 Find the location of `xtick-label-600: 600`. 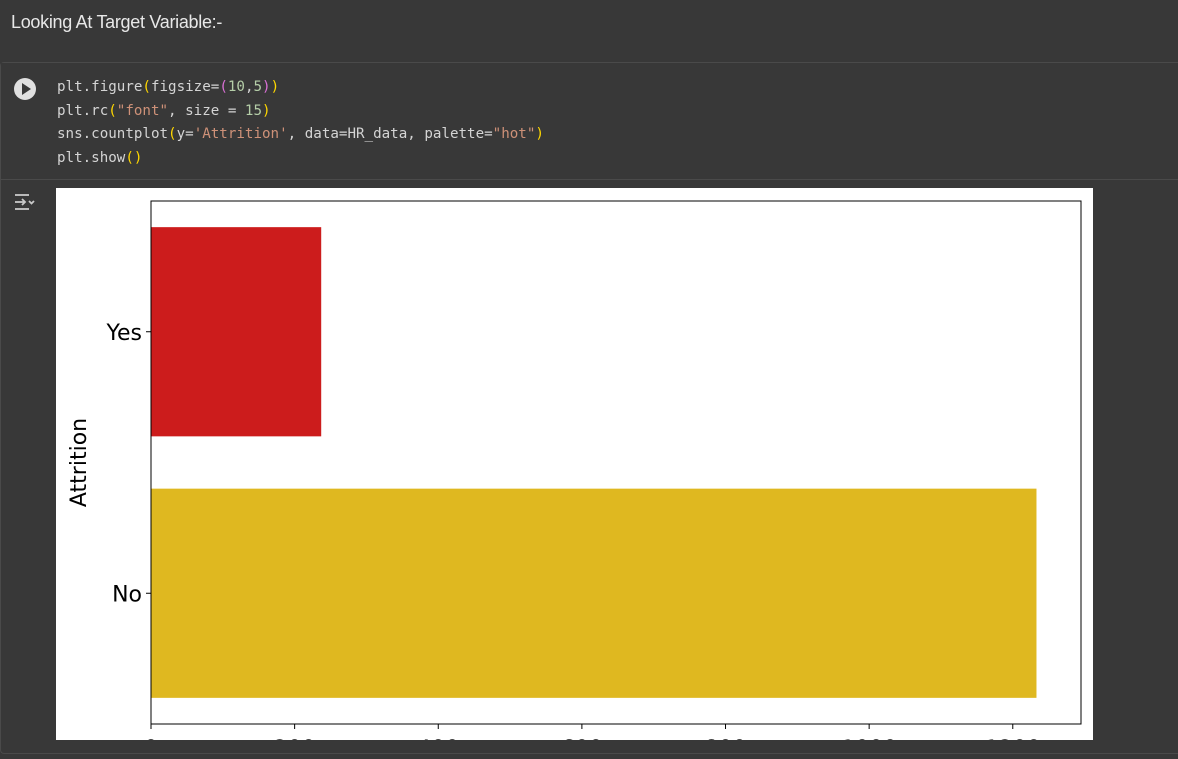

xtick-label-600: 600 is located at coordinates (582, 738).